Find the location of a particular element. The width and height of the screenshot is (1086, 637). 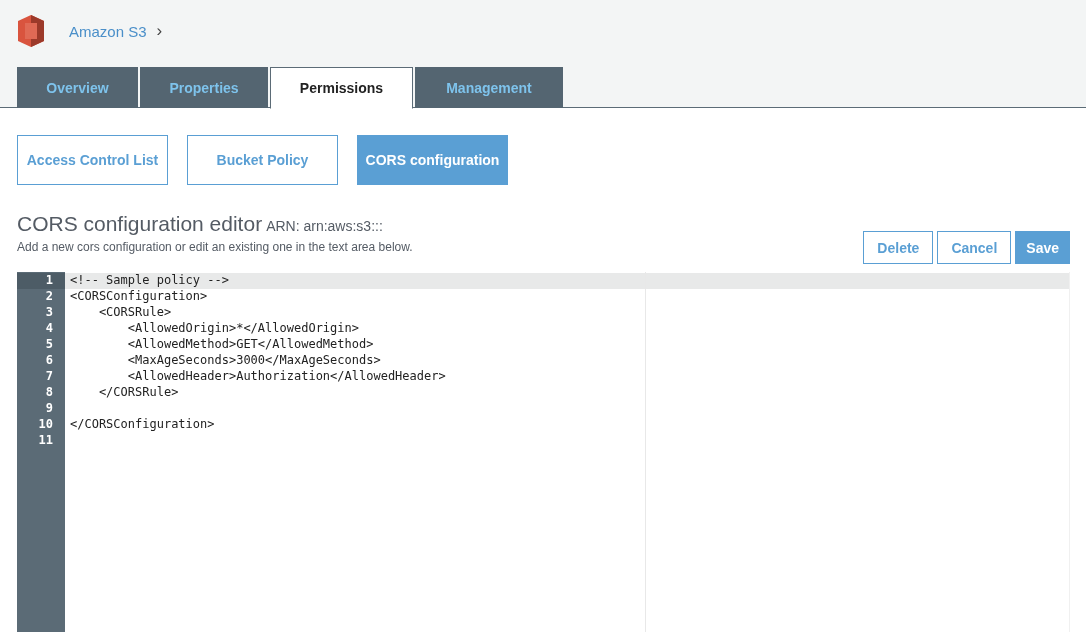

sub-tab: Bucket Policy is located at coordinates (262, 160).